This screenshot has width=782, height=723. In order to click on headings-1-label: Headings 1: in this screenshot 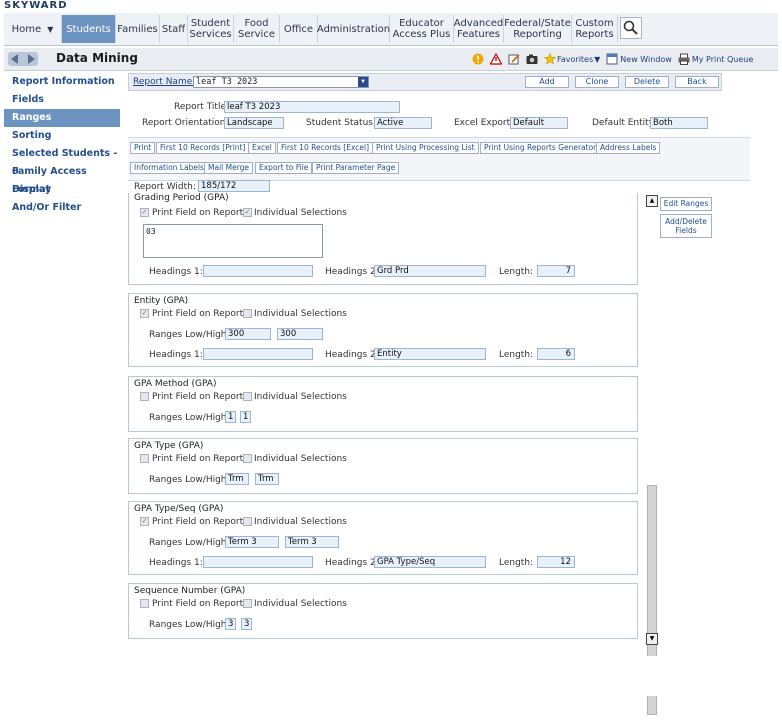, I will do `click(176, 272)`.